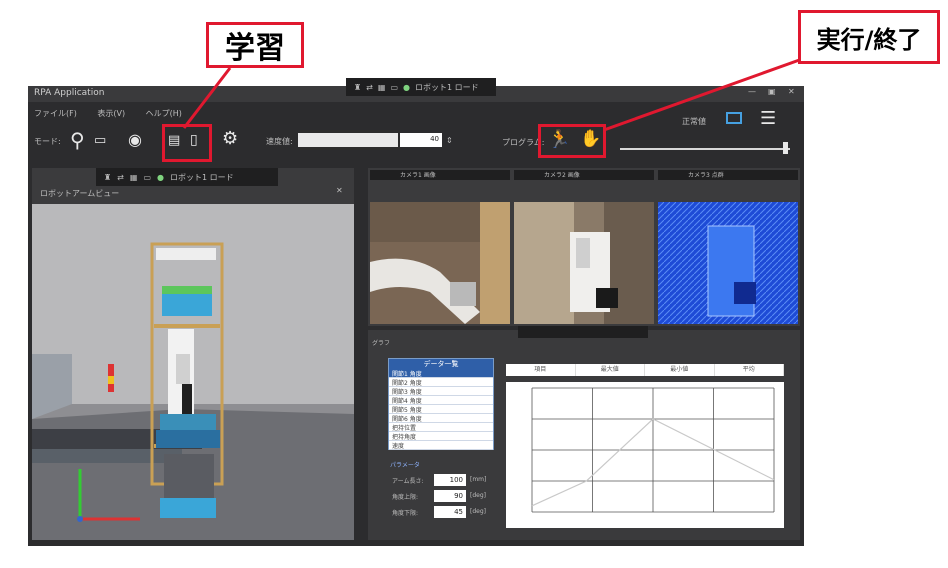 Image resolution: width=948 pixels, height=568 pixels. I want to click on run-stop-callout-text: 実行/終了, so click(869, 39).